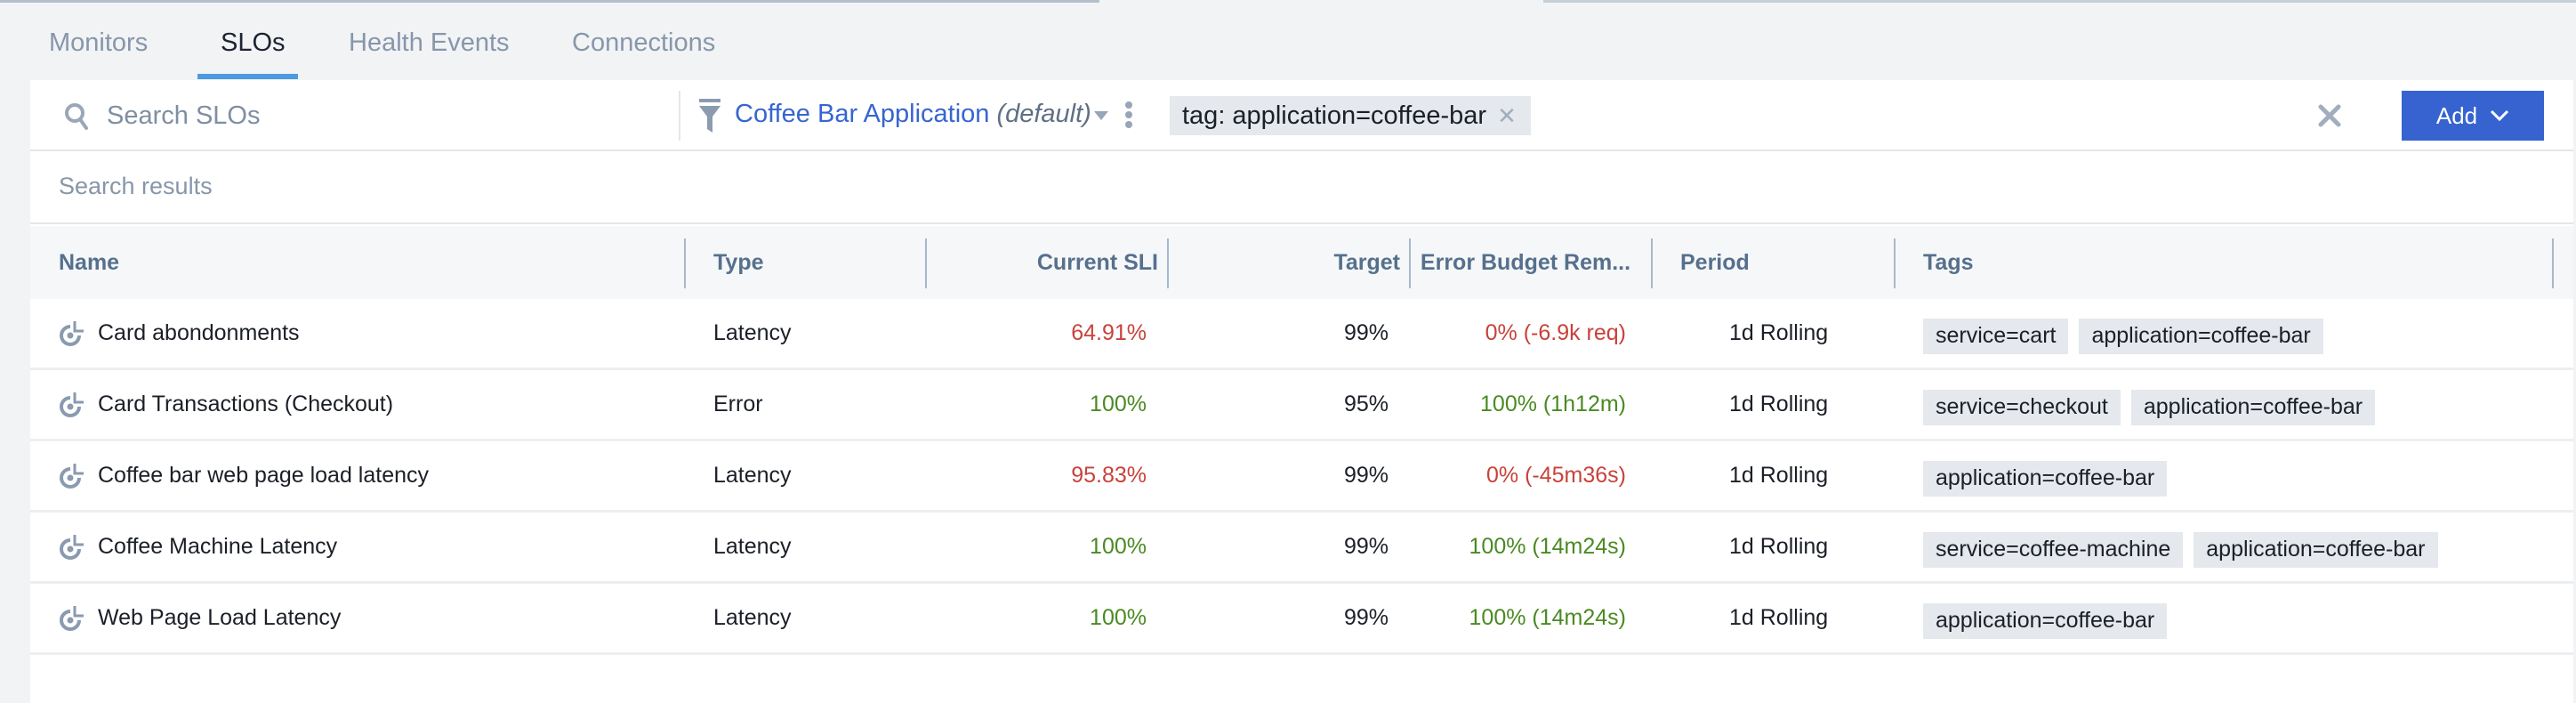 The image size is (2576, 703). I want to click on tab-connections: Connections, so click(643, 43).